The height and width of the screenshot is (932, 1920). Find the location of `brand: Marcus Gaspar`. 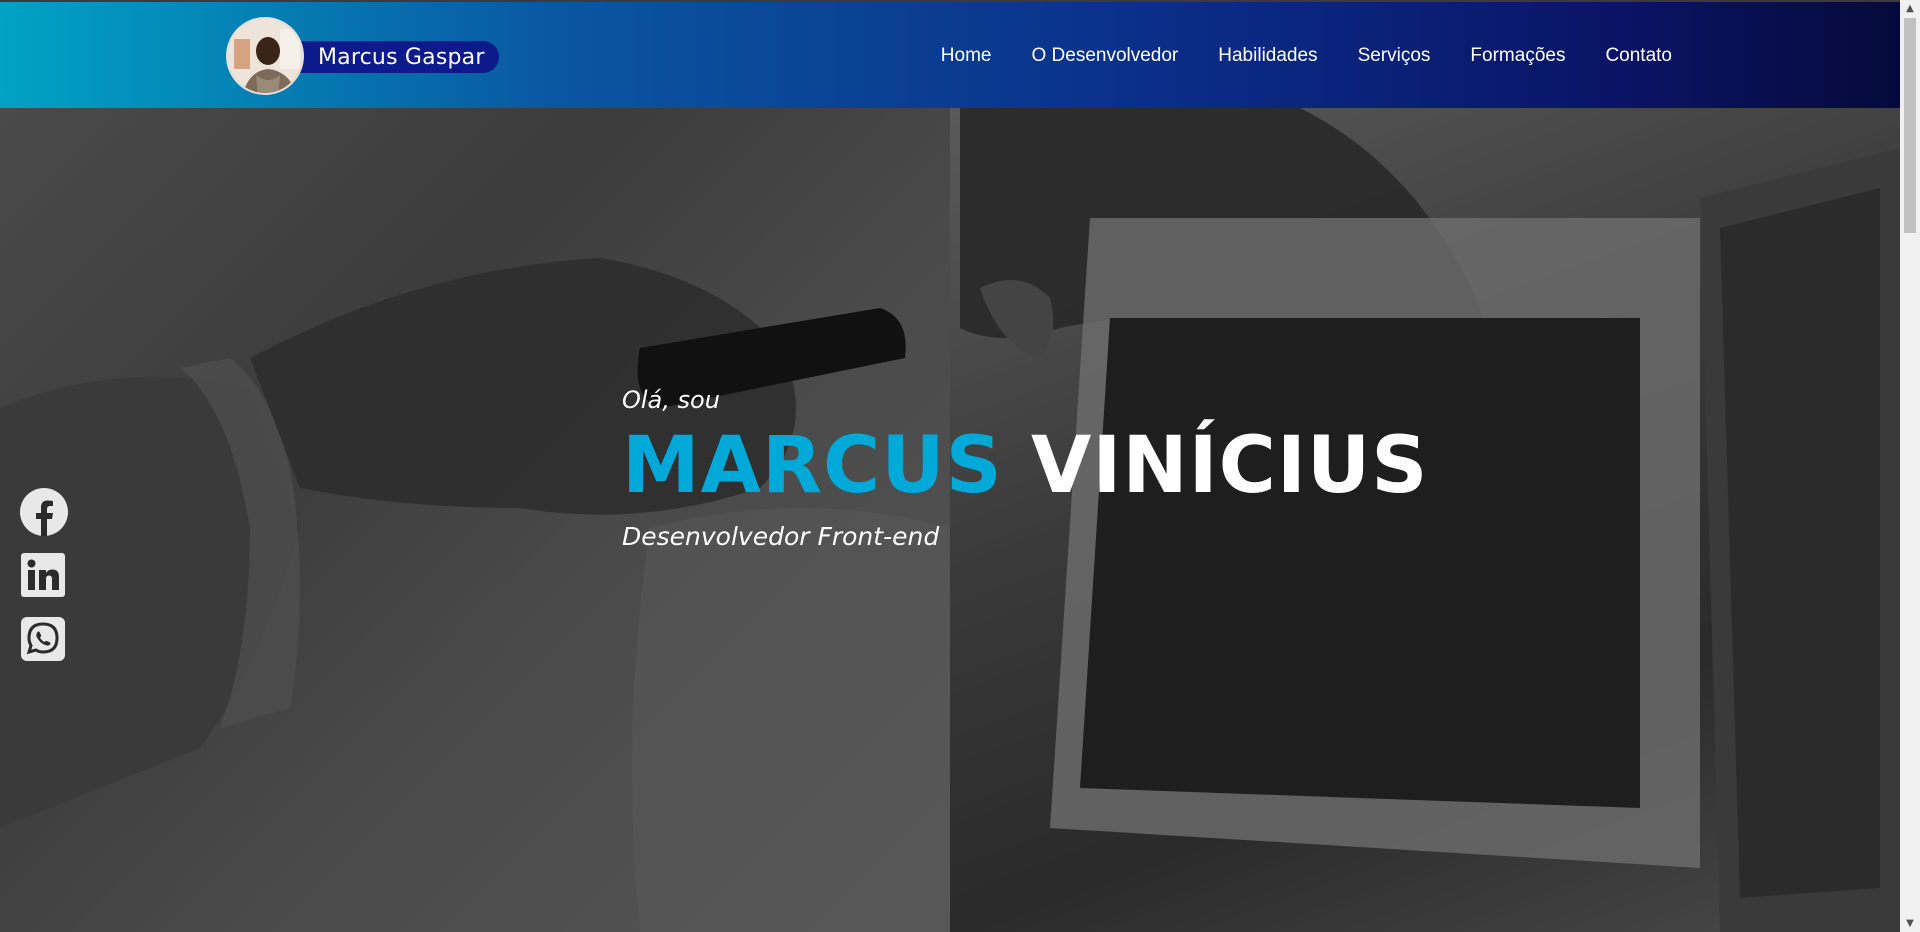

brand: Marcus Gaspar is located at coordinates (362, 56).